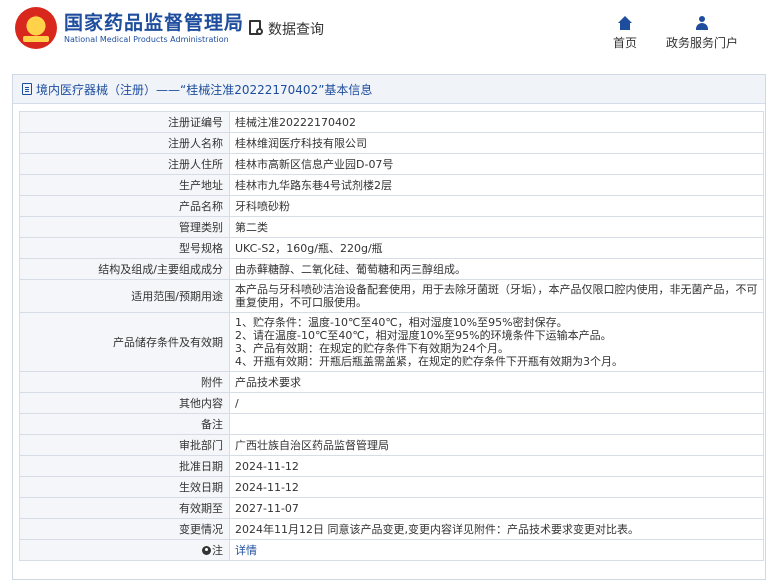 This screenshot has height=580, width=766. Describe the element at coordinates (154, 21) in the screenshot. I see `site-logo-title: 国家药品监督管理局` at that location.